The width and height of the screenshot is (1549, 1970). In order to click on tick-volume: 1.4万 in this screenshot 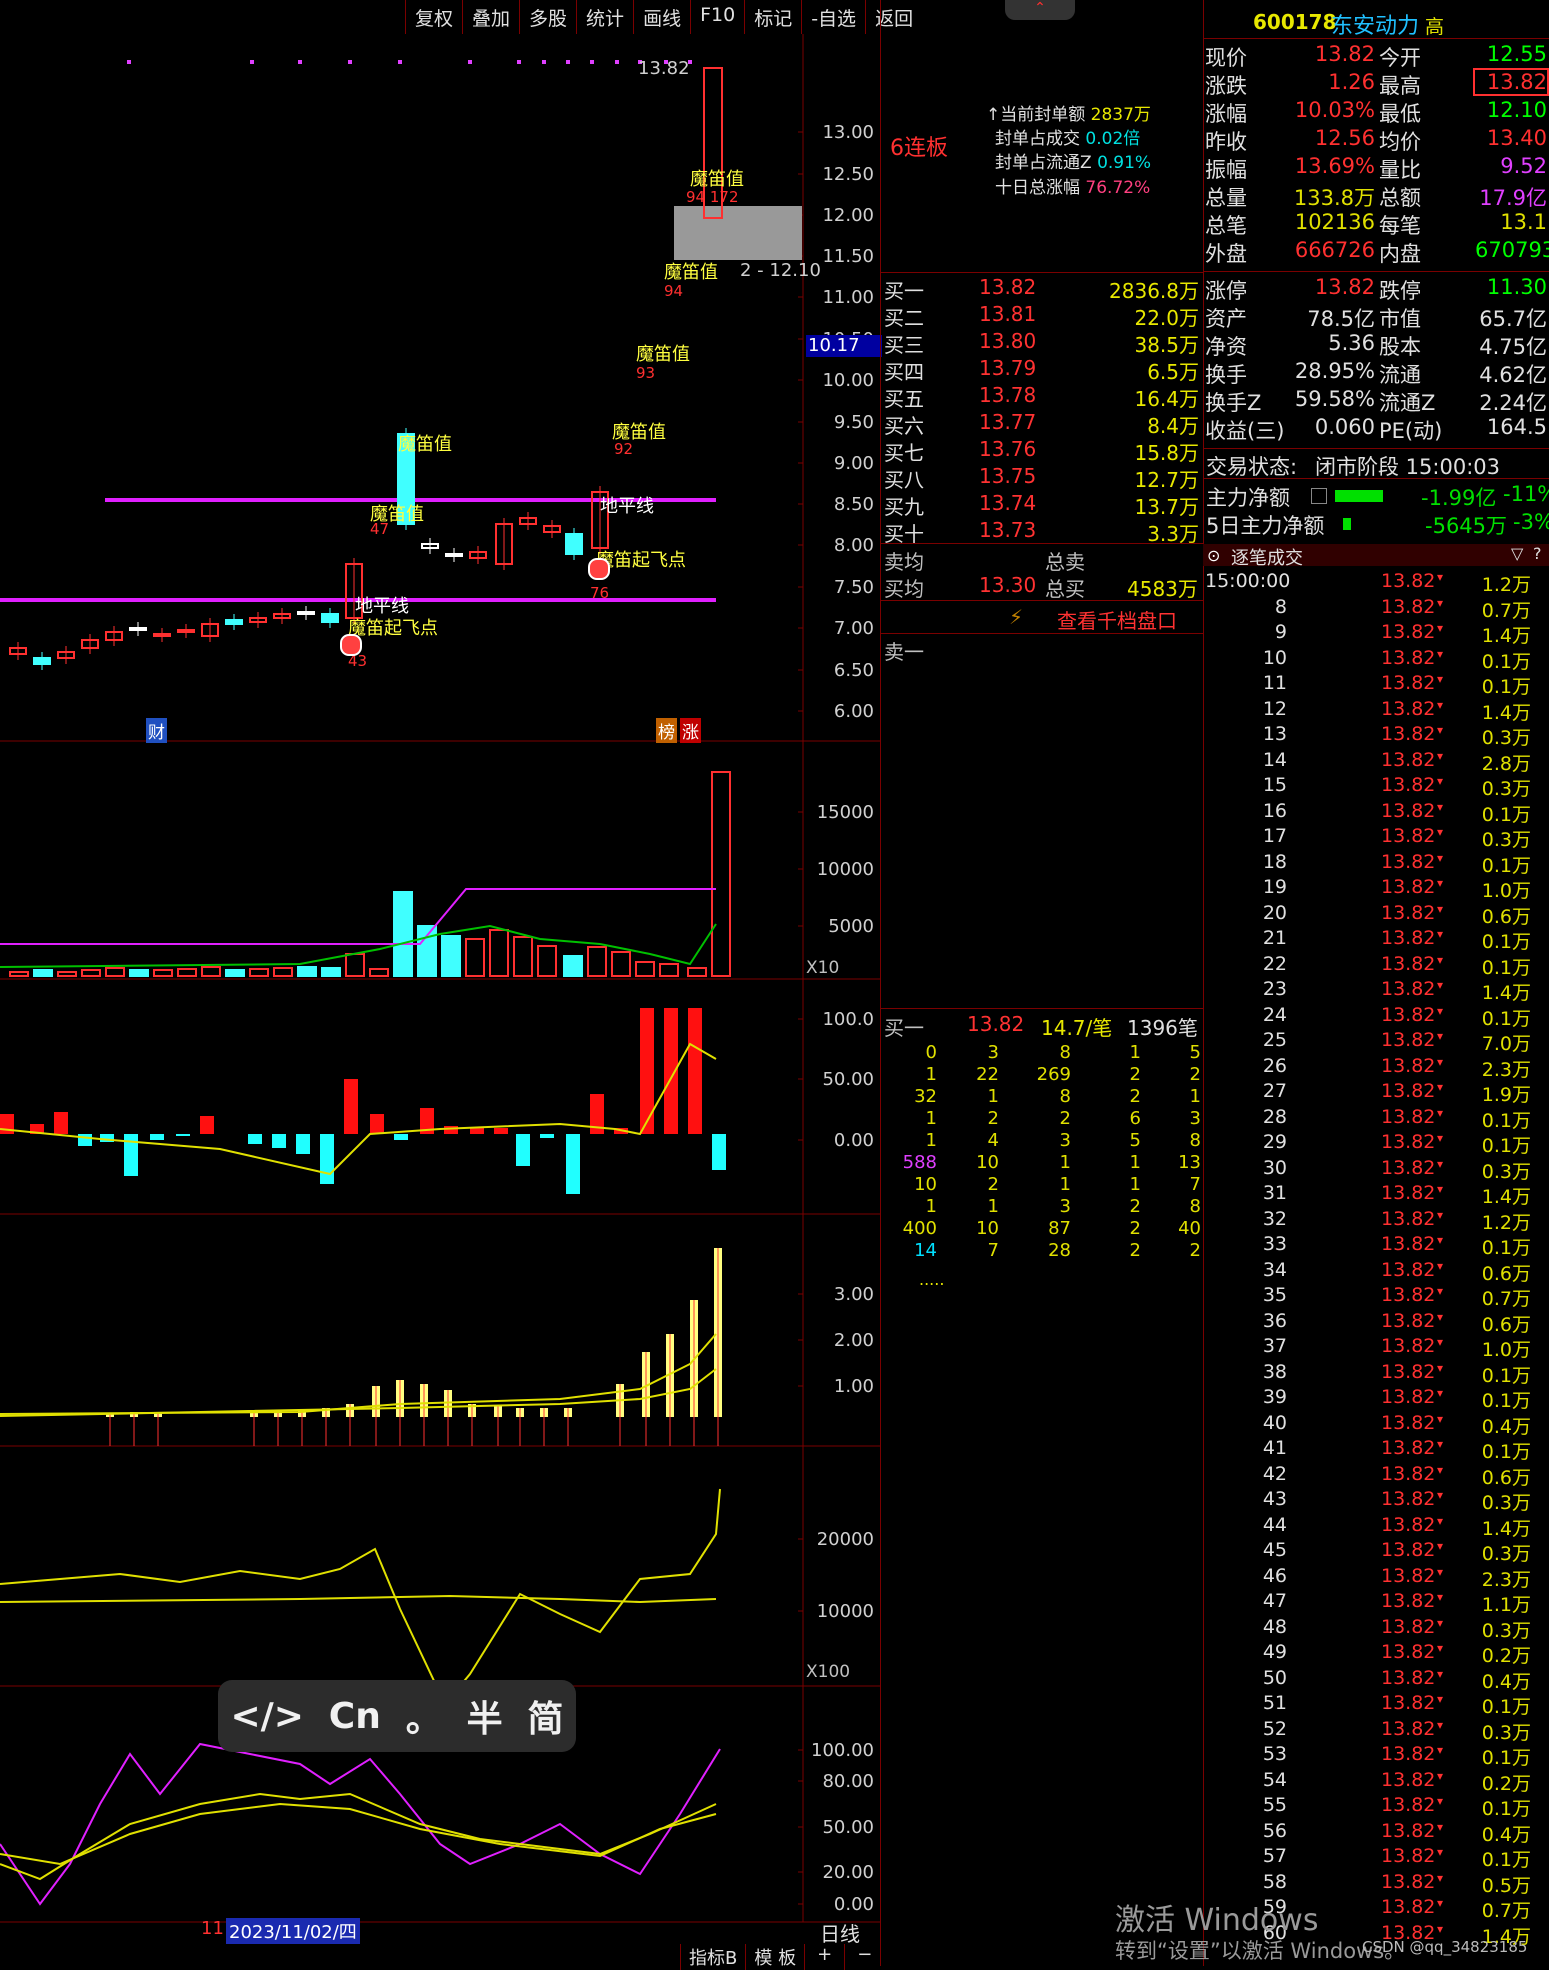, I will do `click(1506, 1197)`.